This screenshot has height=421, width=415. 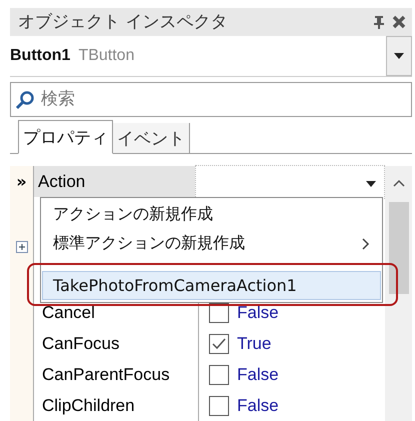 What do you see at coordinates (22, 247) in the screenshot?
I see `expand-icon` at bounding box center [22, 247].